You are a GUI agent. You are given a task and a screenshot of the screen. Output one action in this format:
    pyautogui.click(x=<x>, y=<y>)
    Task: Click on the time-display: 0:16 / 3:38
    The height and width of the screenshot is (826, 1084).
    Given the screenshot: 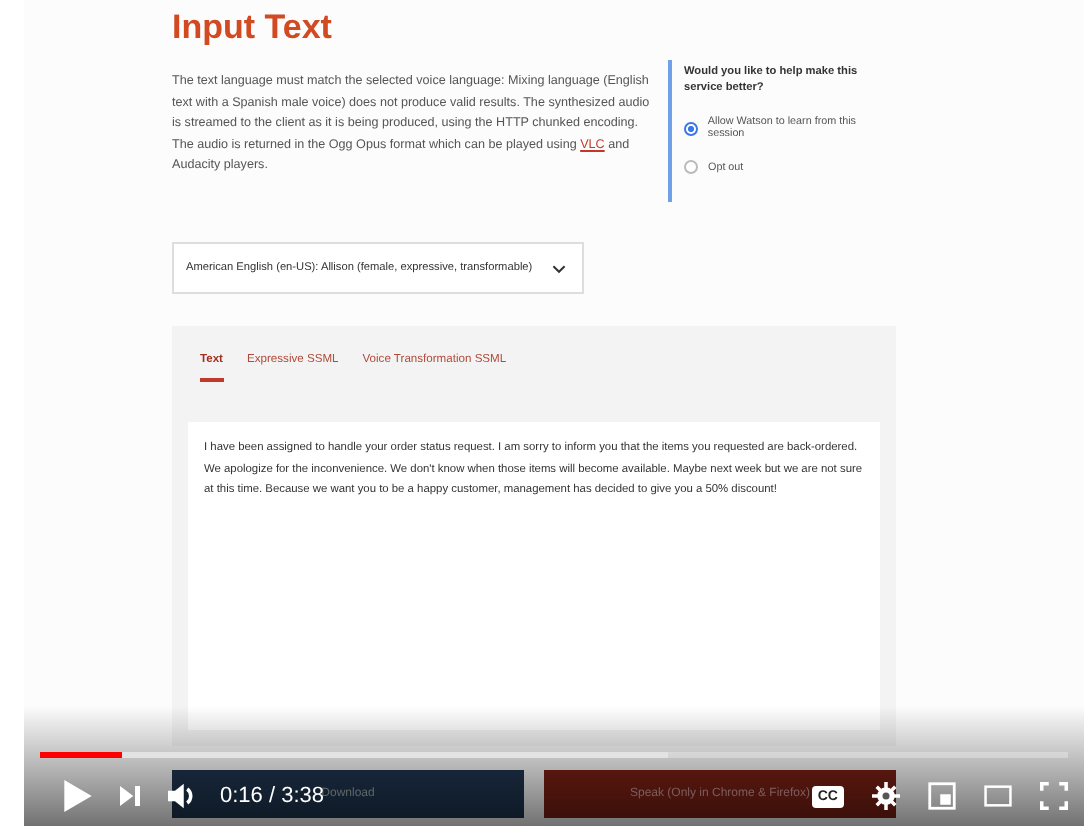 What is the action you would take?
    pyautogui.click(x=272, y=796)
    